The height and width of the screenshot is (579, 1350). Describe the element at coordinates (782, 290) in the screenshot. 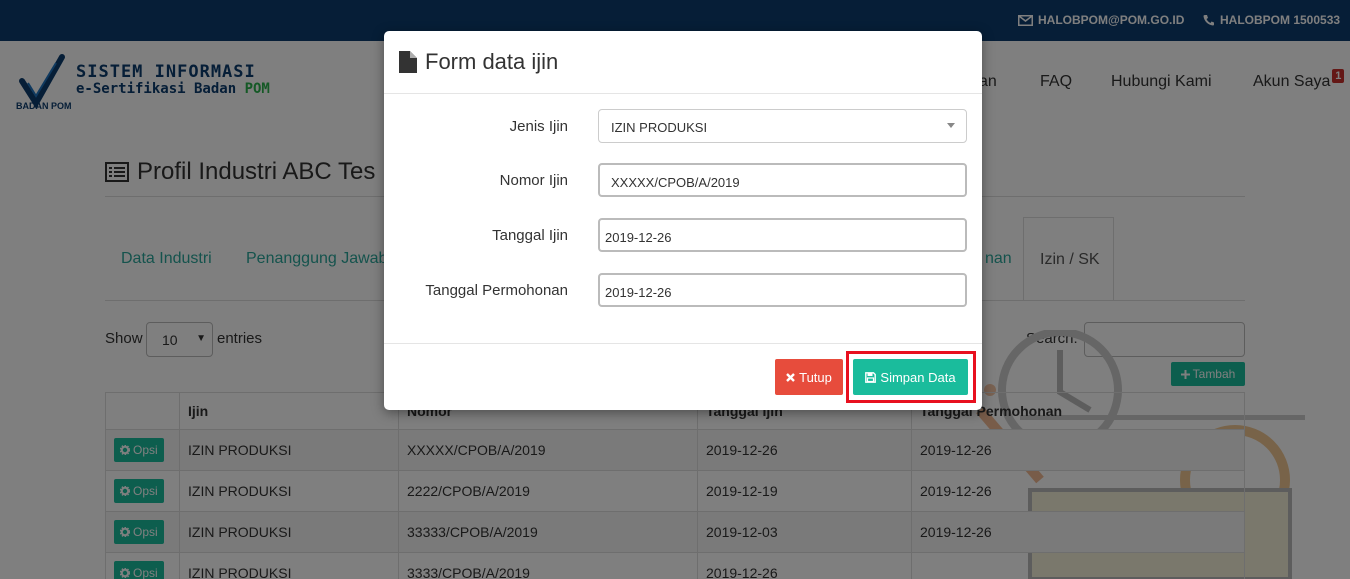

I see `tanggal-permohonan-input: 2019-12-26` at that location.